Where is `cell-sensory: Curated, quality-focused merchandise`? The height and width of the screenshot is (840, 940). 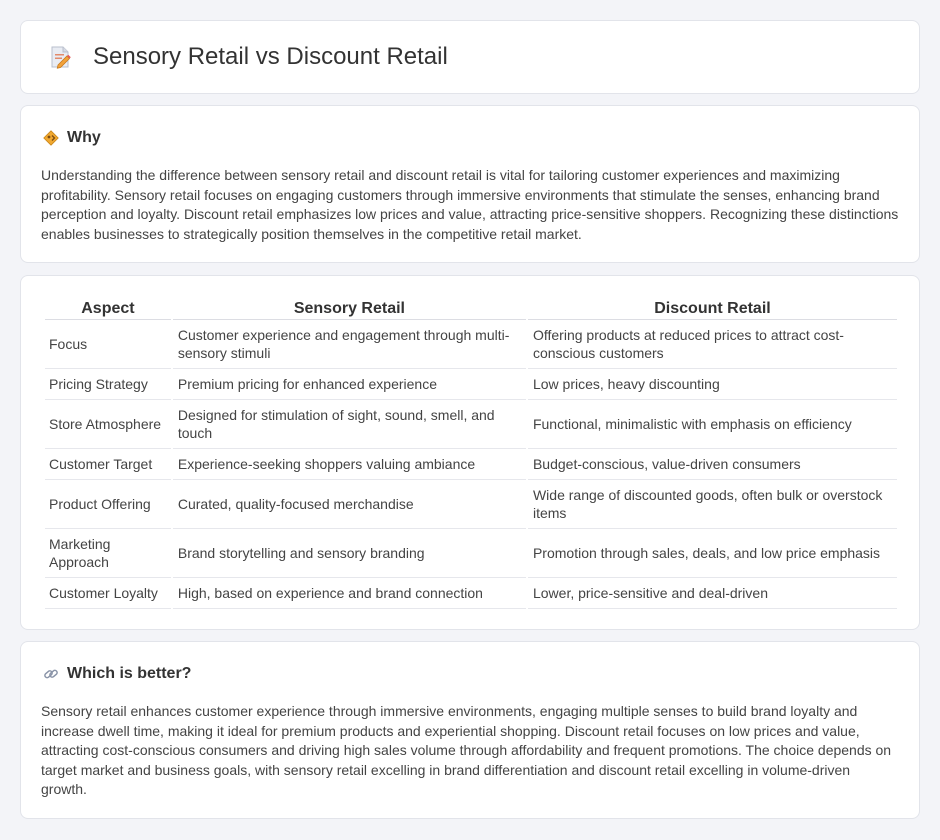 cell-sensory: Curated, quality-focused merchandise is located at coordinates (349, 504).